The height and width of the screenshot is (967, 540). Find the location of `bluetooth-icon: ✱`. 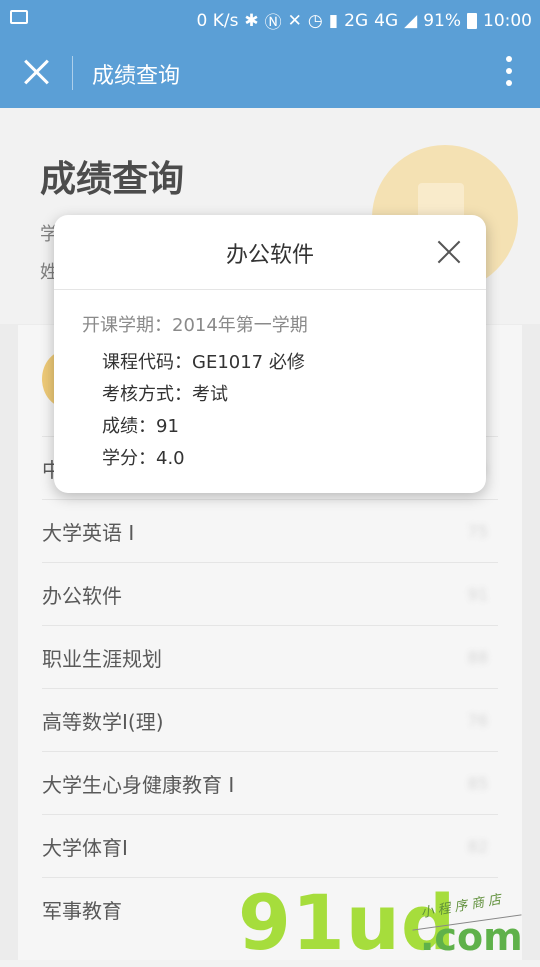

bluetooth-icon: ✱ is located at coordinates (251, 20).